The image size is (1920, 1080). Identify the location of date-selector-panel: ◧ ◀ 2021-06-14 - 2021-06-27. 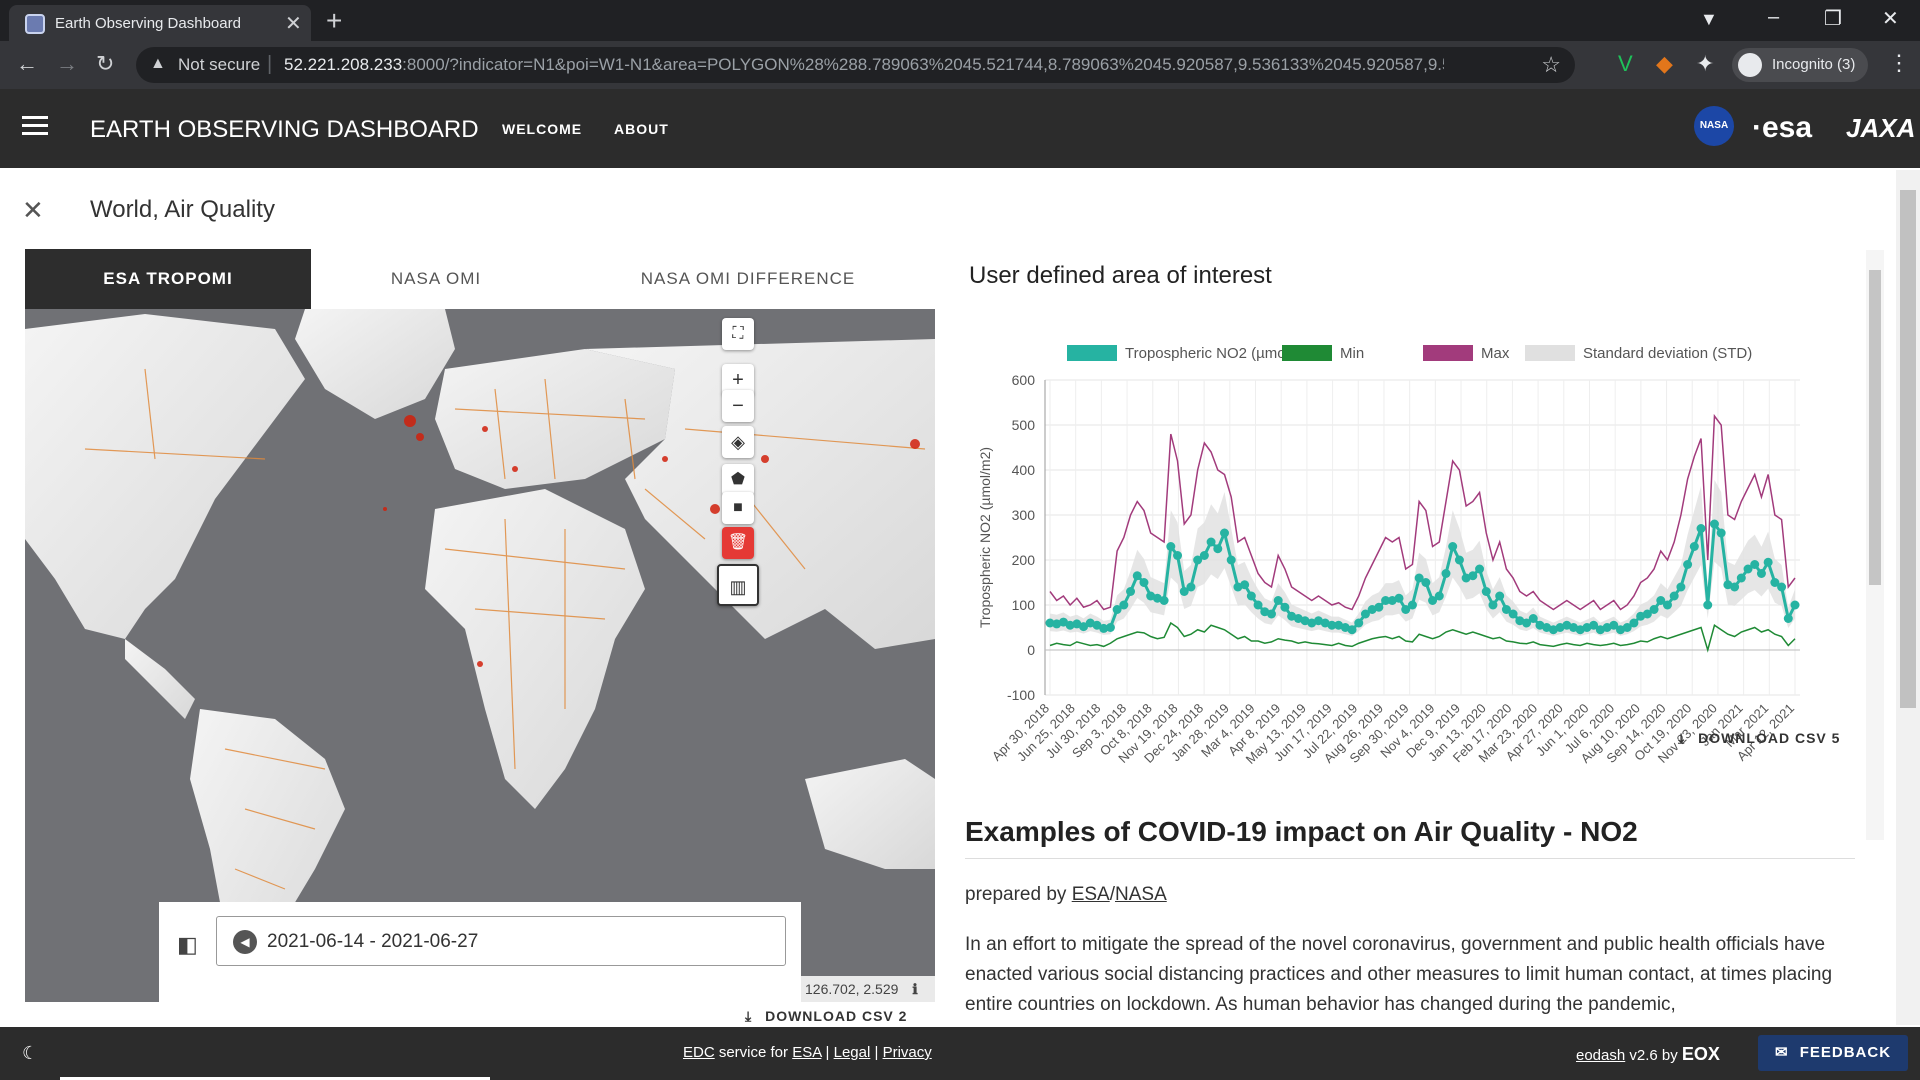
(480, 952).